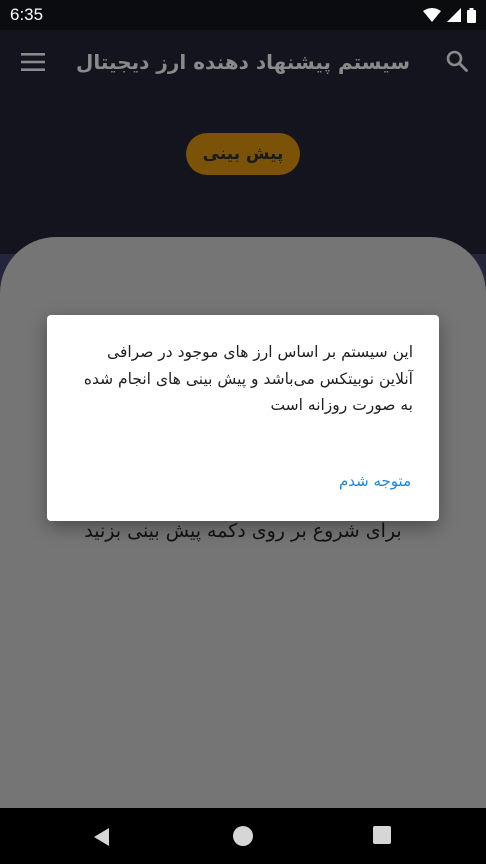  I want to click on app-title: سیستم پیشنهاد دهنده ارز دیجیتال, so click(243, 62).